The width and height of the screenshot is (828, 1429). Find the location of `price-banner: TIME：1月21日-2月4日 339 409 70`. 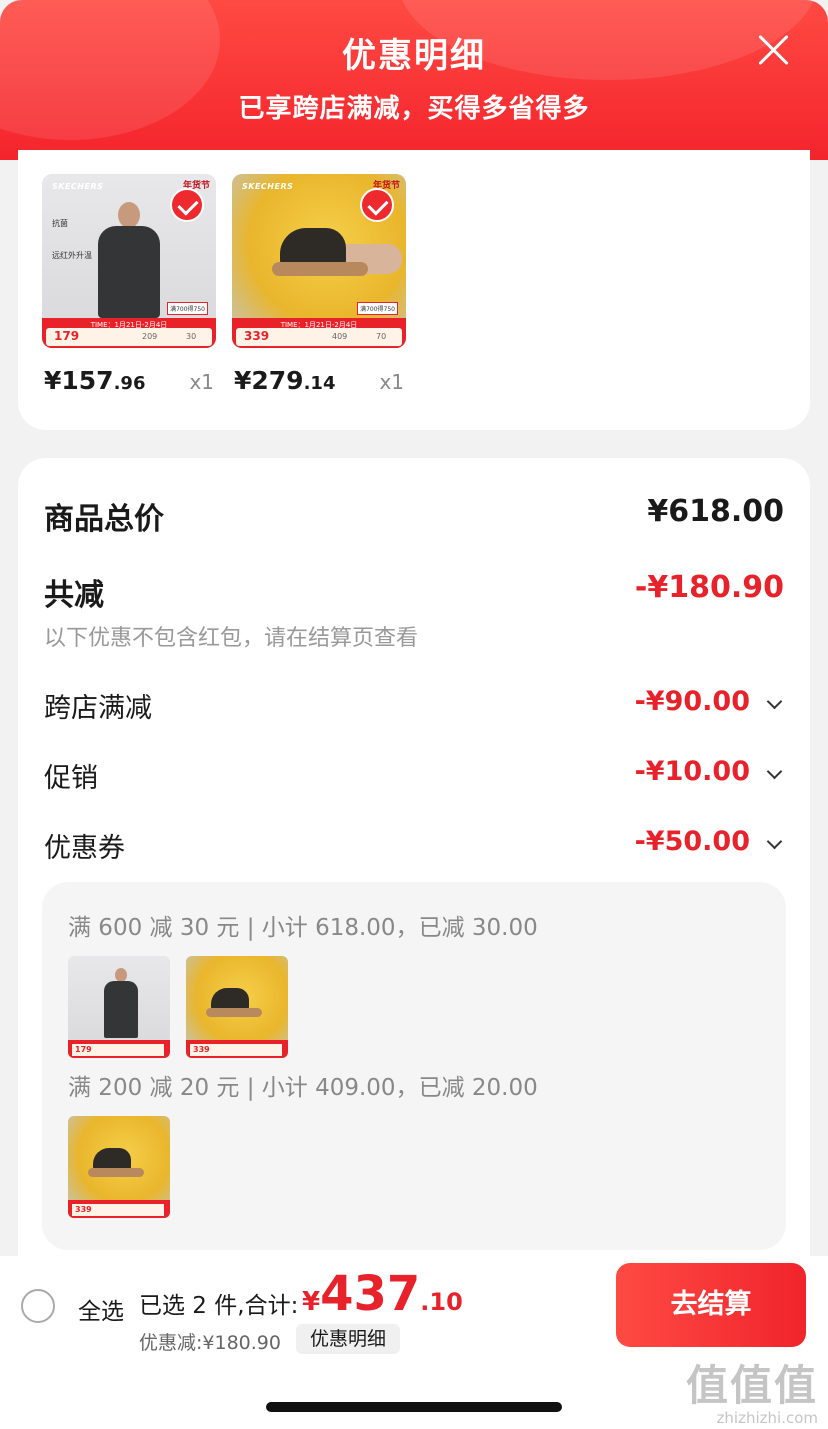

price-banner: TIME：1月21日-2月4日 339 409 70 is located at coordinates (319, 333).